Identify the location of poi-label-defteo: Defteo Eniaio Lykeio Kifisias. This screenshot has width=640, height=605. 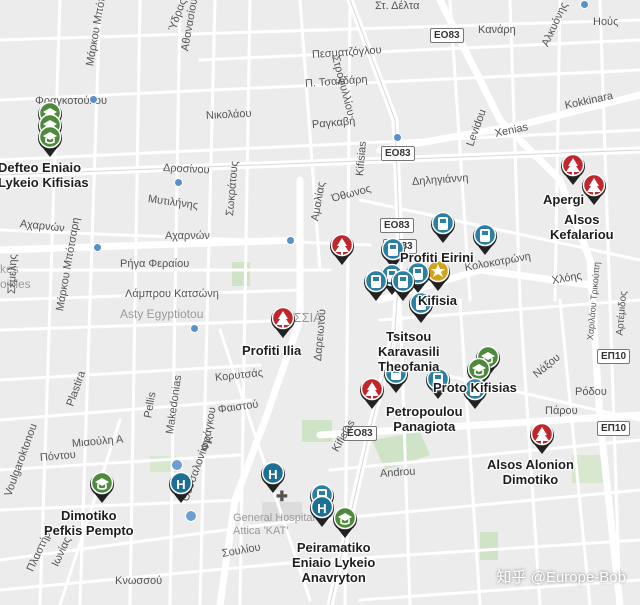
(44, 175).